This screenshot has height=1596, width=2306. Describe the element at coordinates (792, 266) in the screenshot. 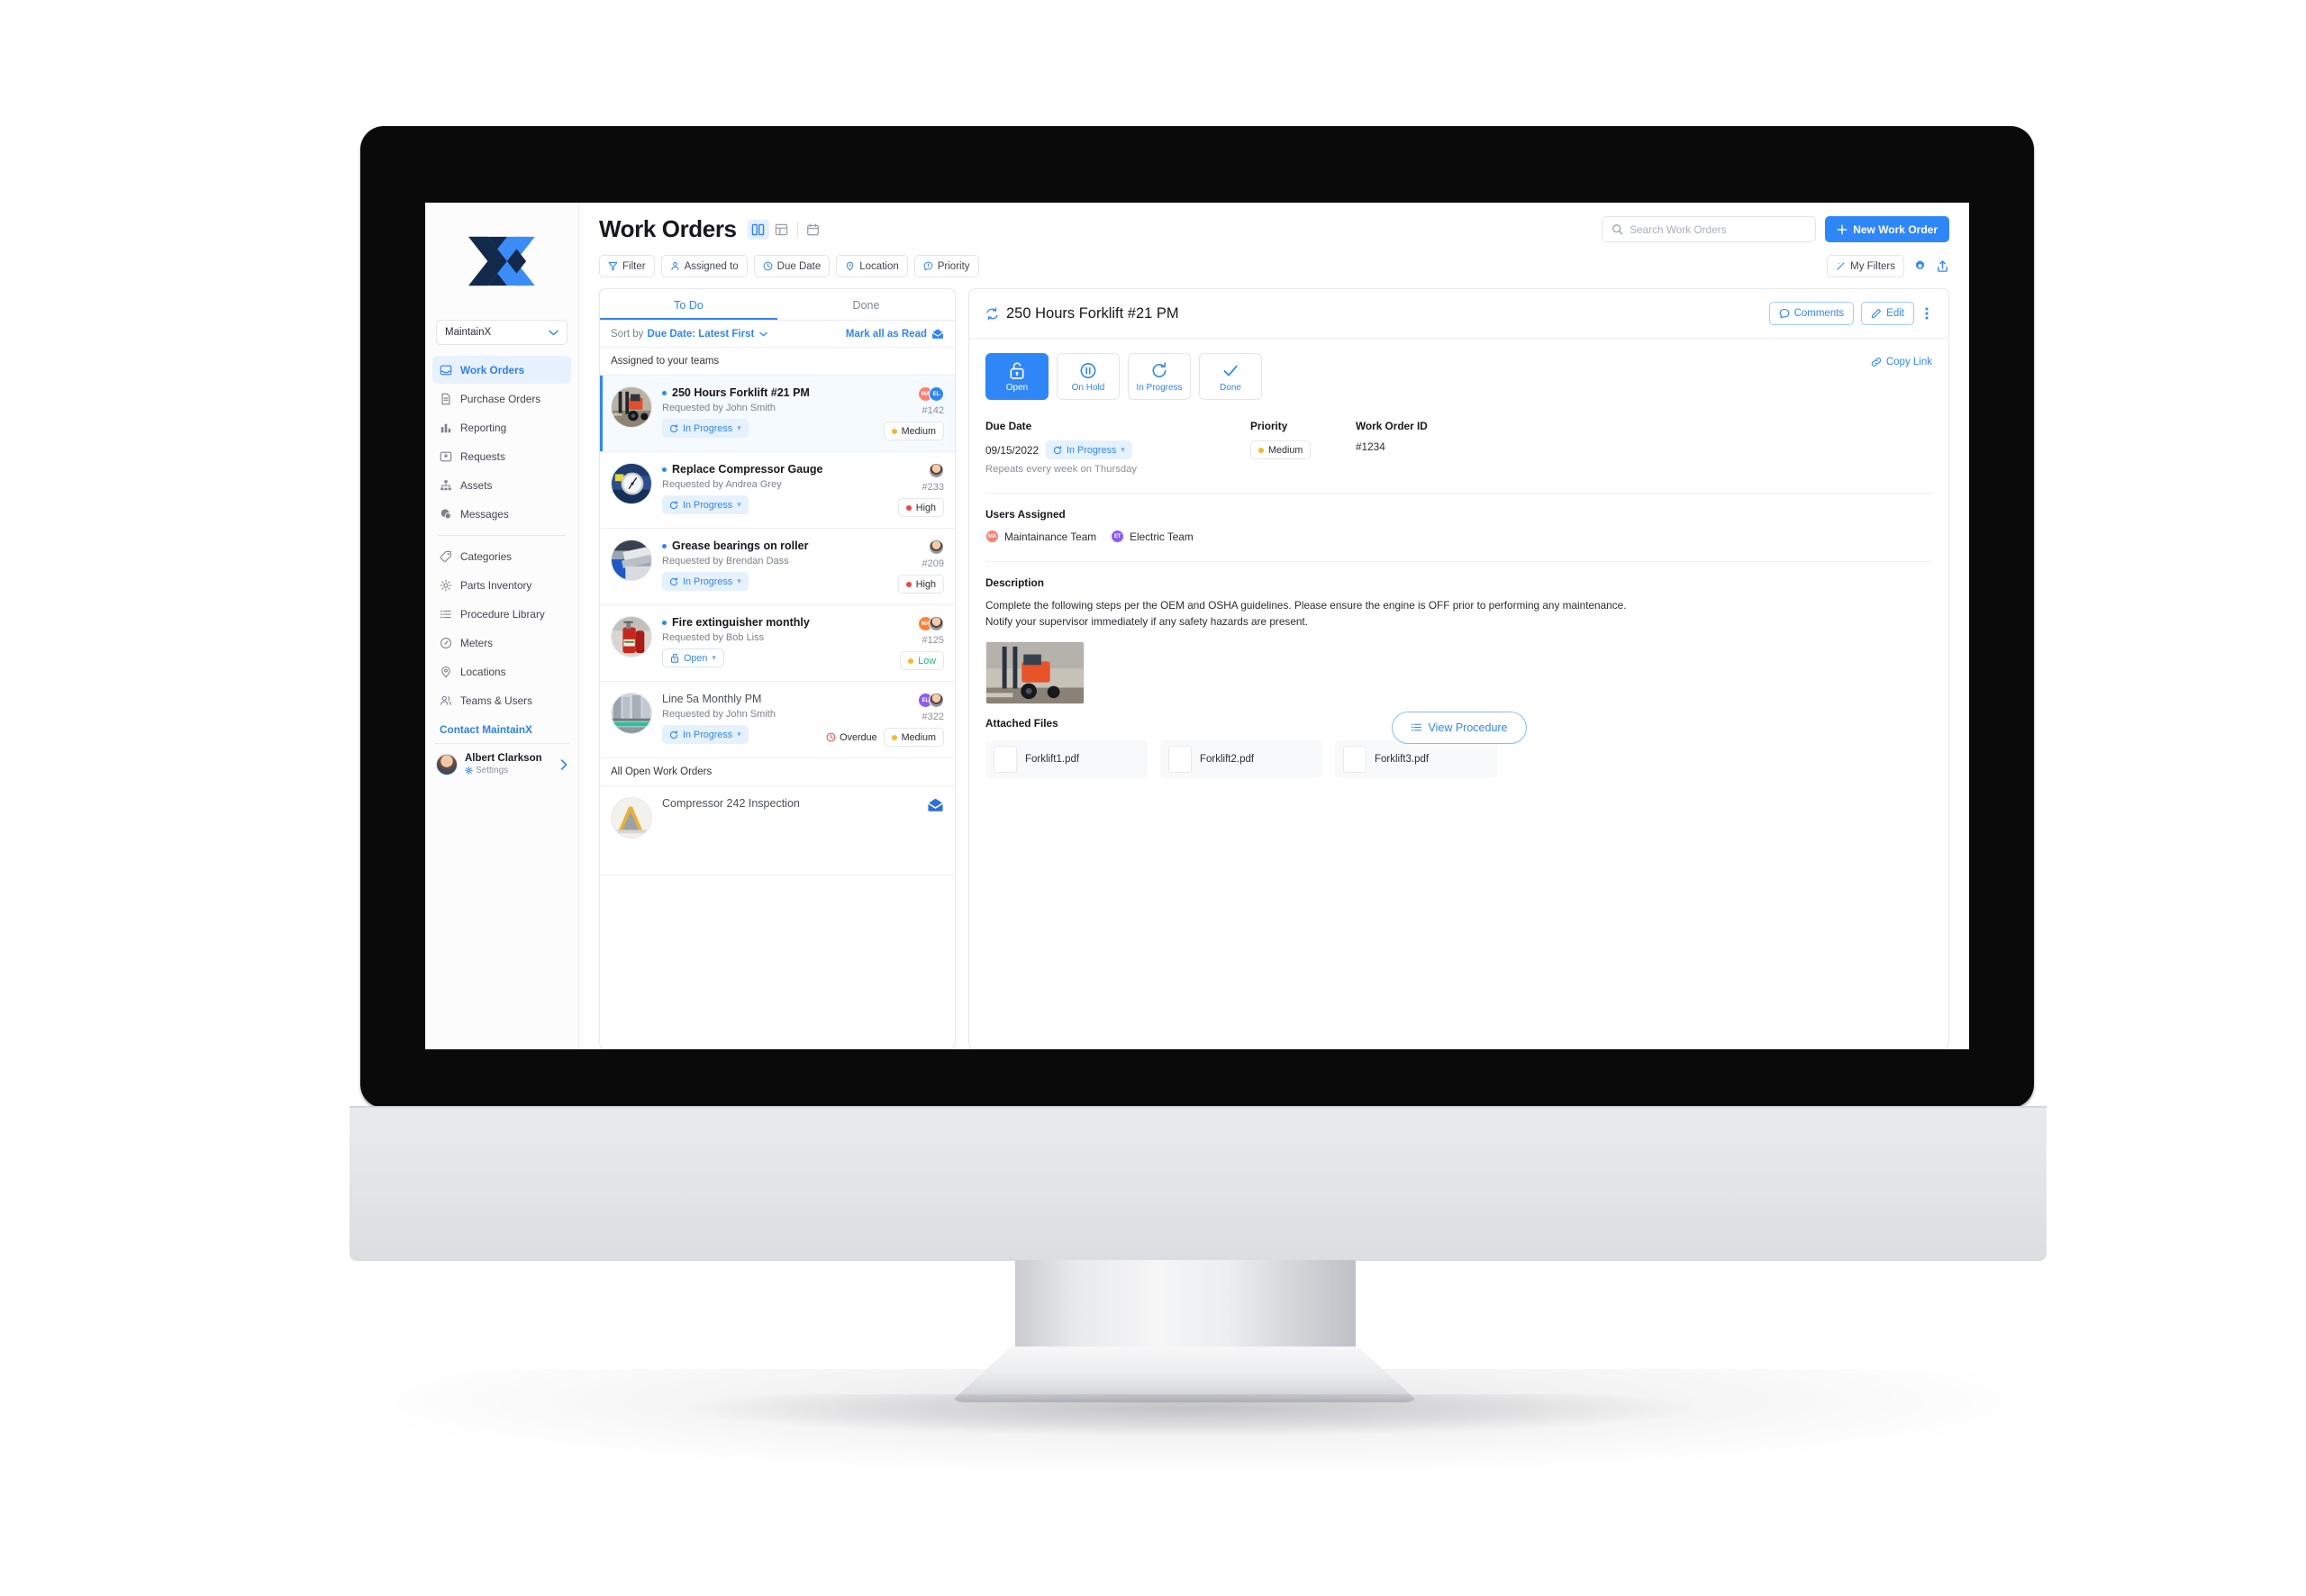

I see `filter-chip-due-date: Due Date` at that location.